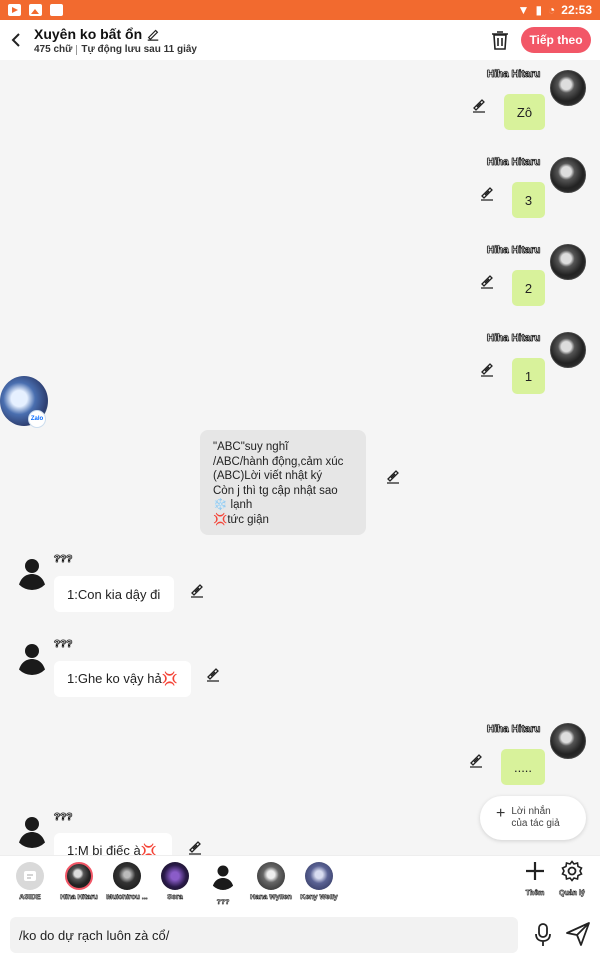 This screenshot has width=600, height=960. What do you see at coordinates (535, 874) in the screenshot?
I see `plus-icon` at bounding box center [535, 874].